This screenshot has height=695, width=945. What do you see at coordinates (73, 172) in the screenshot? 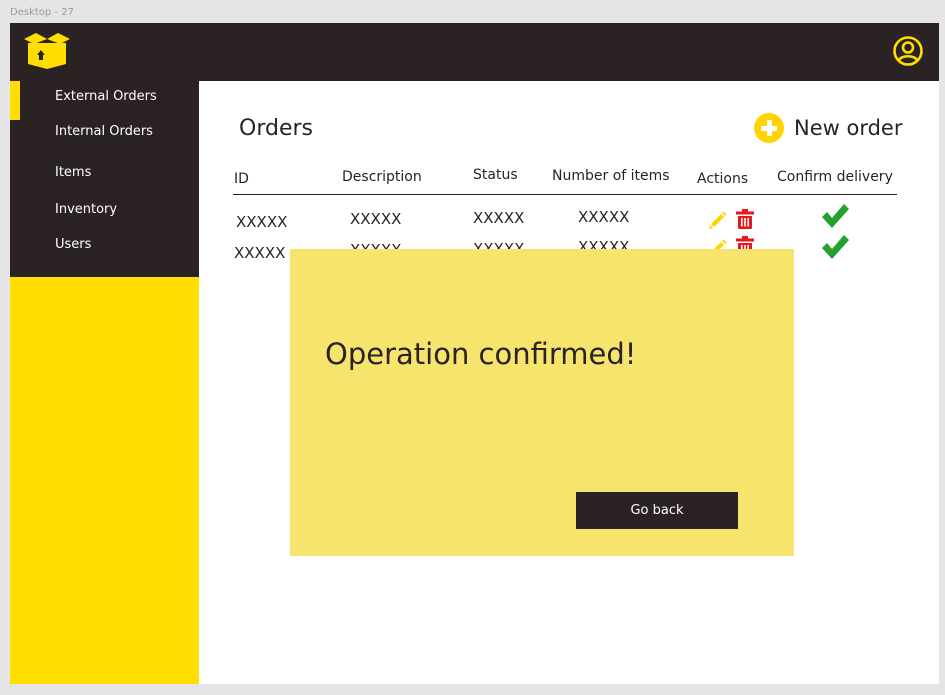
I see `sidebar-item-items: Items` at bounding box center [73, 172].